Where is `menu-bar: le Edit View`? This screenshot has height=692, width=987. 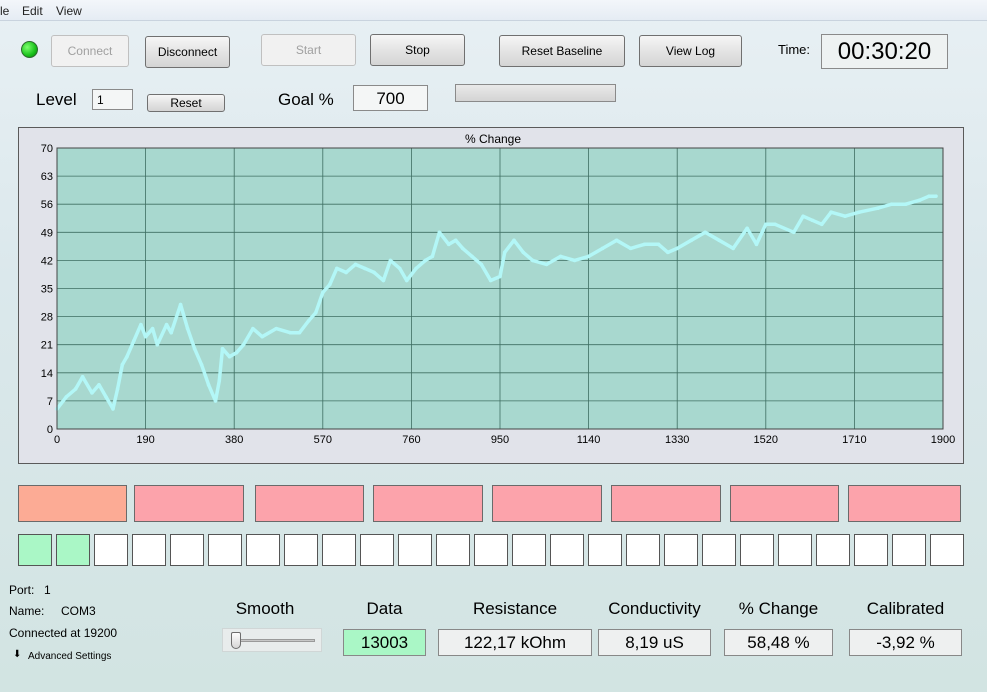
menu-bar: le Edit View is located at coordinates (493, 10).